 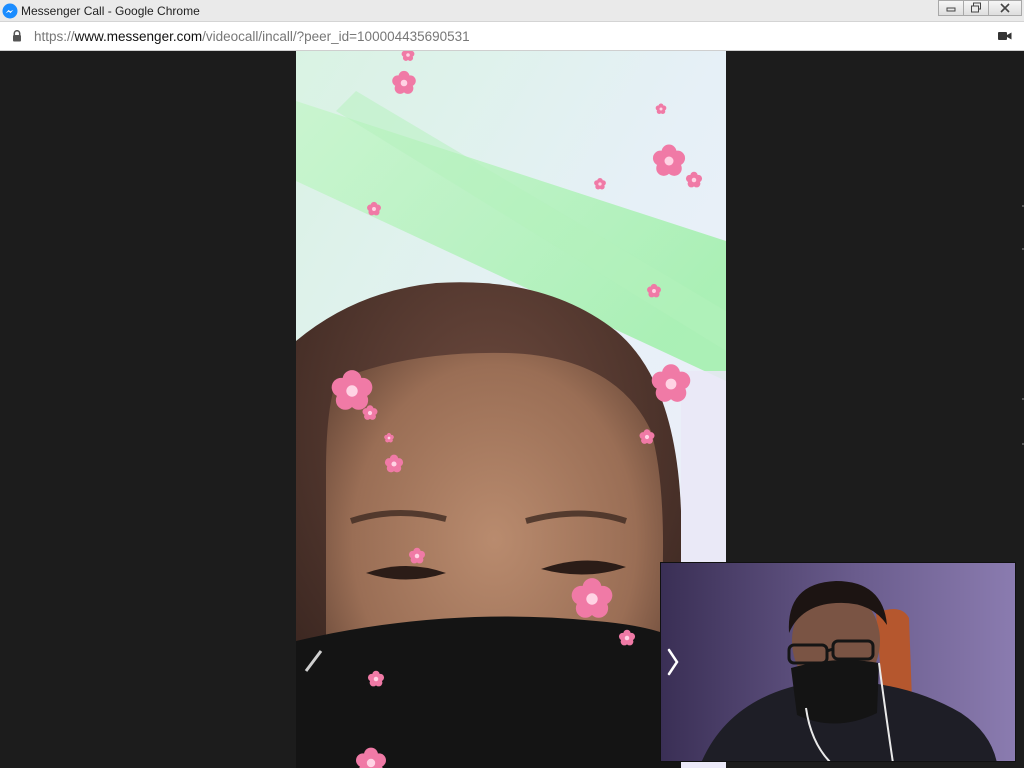 I want to click on self-view-frame, so click(x=838, y=662).